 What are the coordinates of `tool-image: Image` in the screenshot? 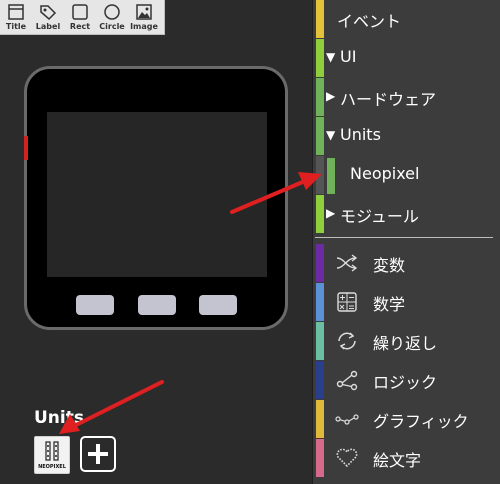 It's located at (144, 17).